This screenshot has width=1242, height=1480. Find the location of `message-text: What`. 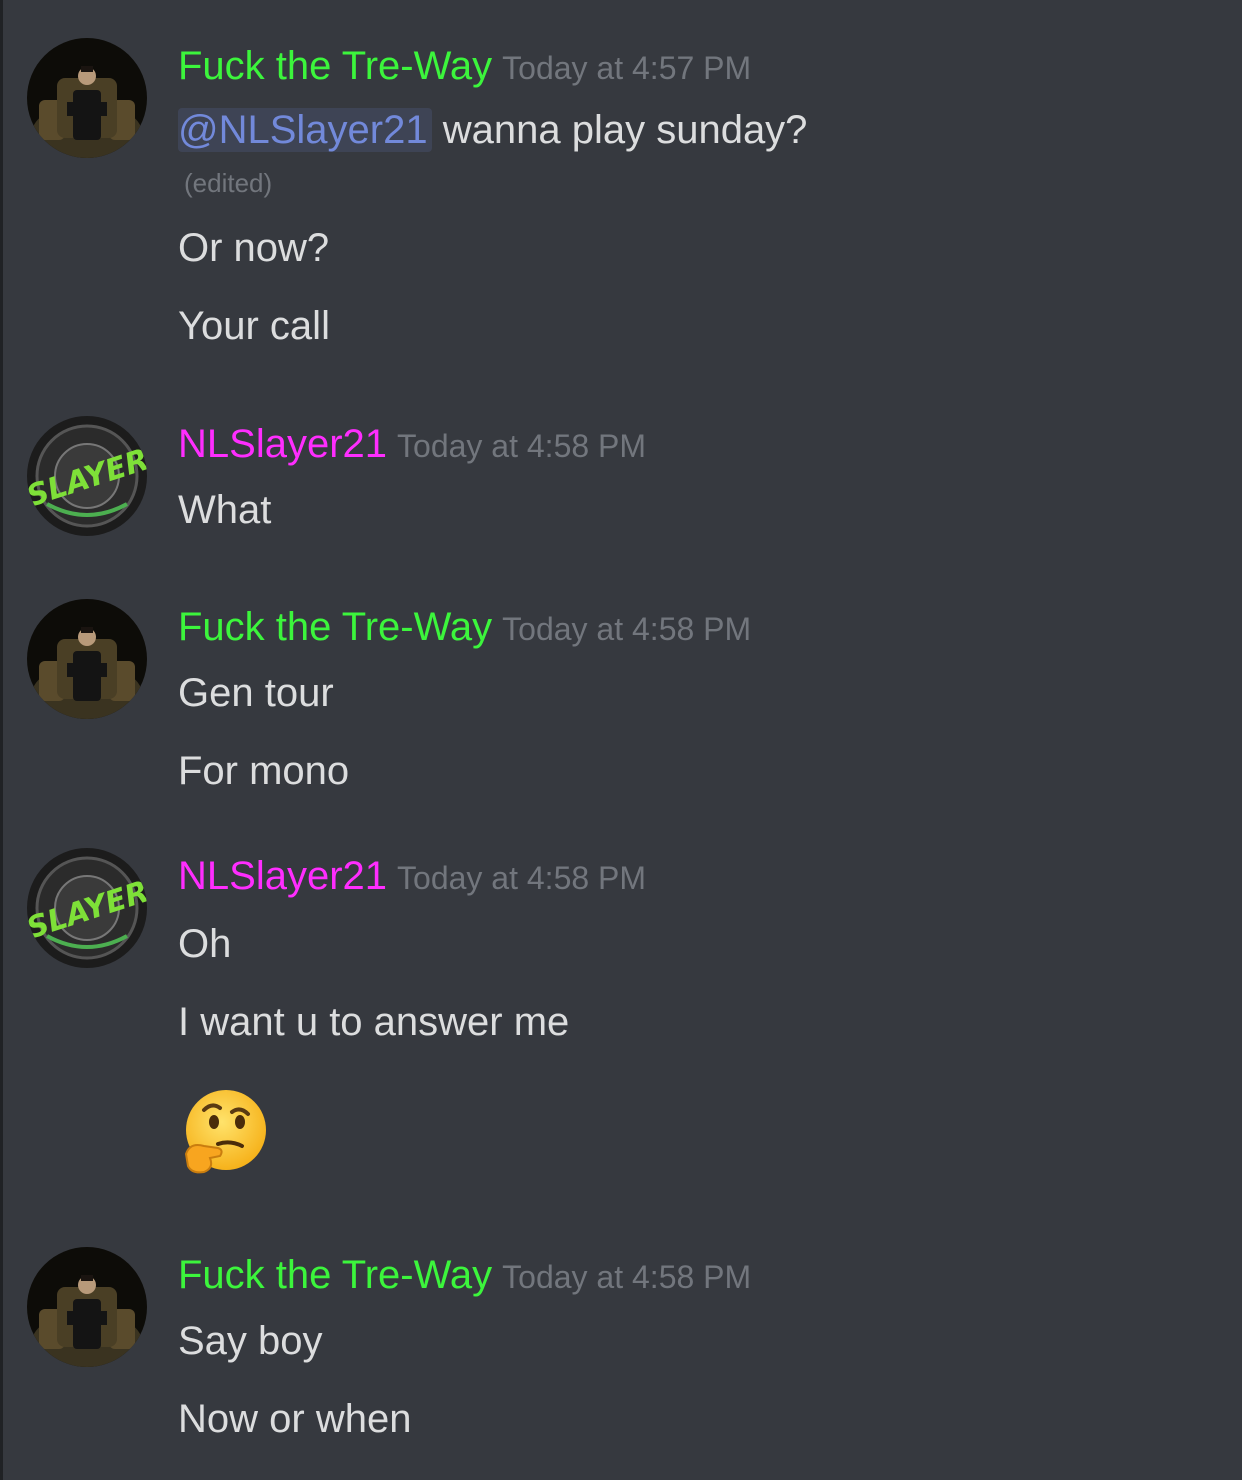

message-text: What is located at coordinates (225, 510).